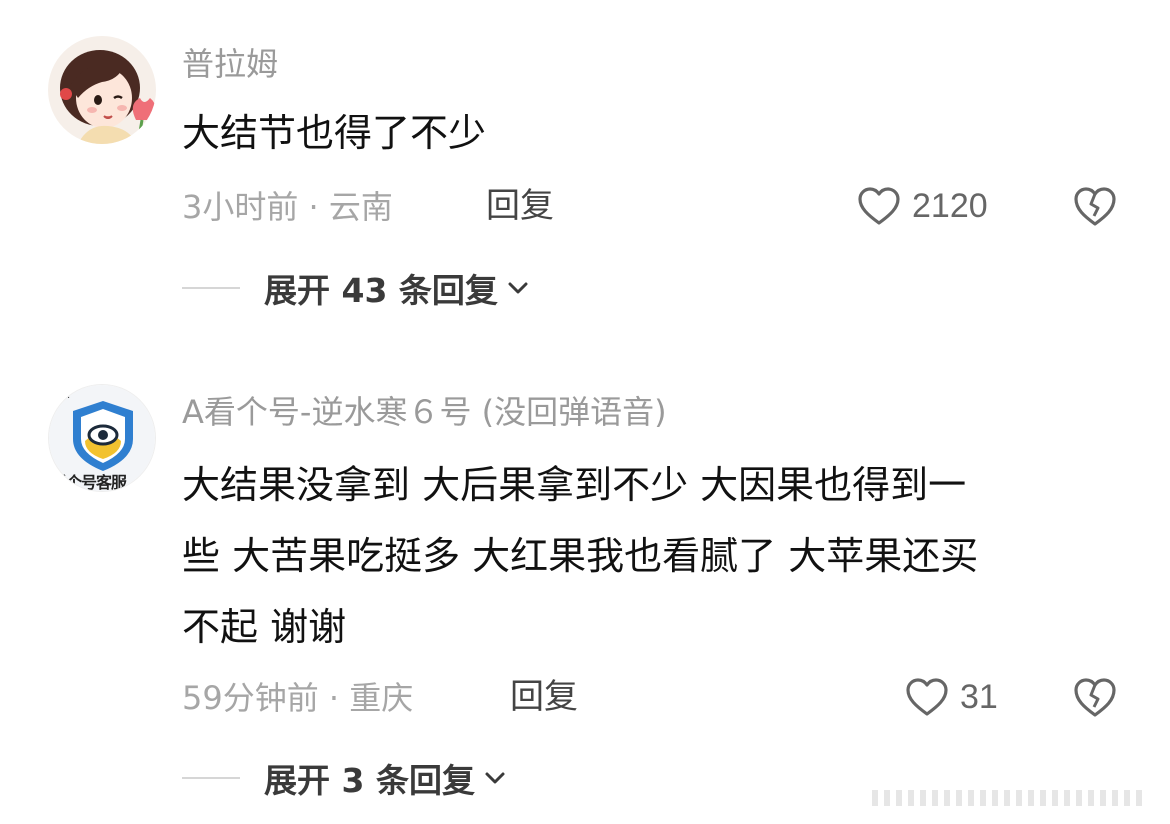 This screenshot has height=824, width=1170. Describe the element at coordinates (979, 696) in the screenshot. I see `like-count: 31` at that location.